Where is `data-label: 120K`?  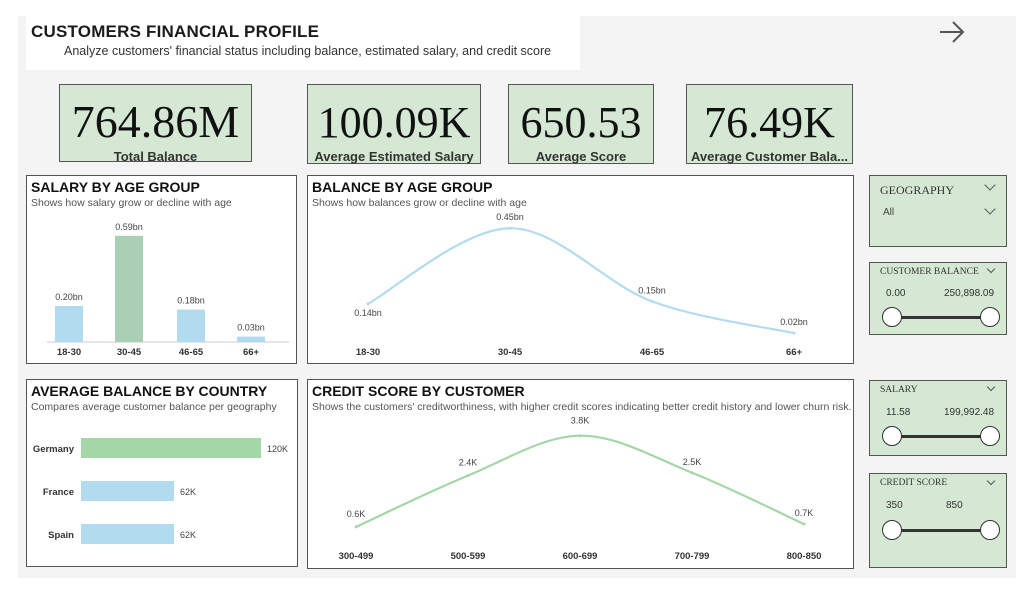
data-label: 120K is located at coordinates (277, 449).